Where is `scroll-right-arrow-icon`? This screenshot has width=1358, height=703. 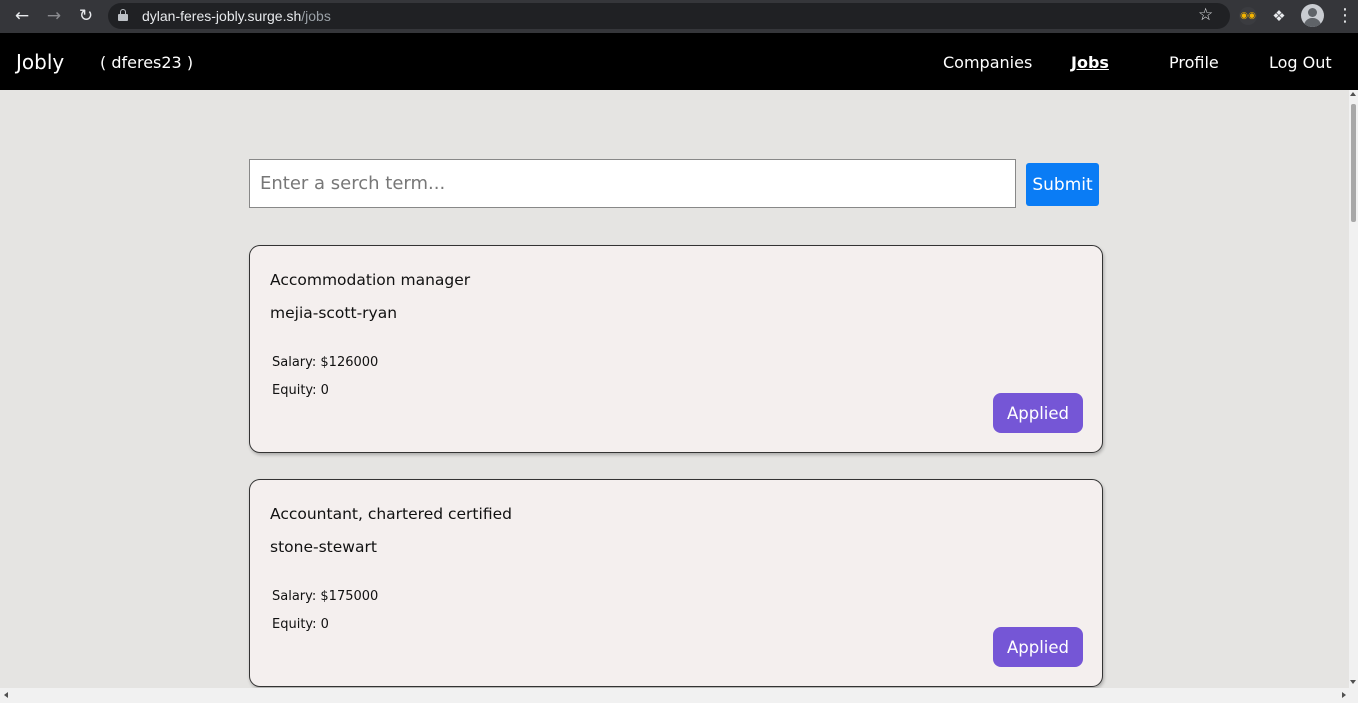 scroll-right-arrow-icon is located at coordinates (1344, 695).